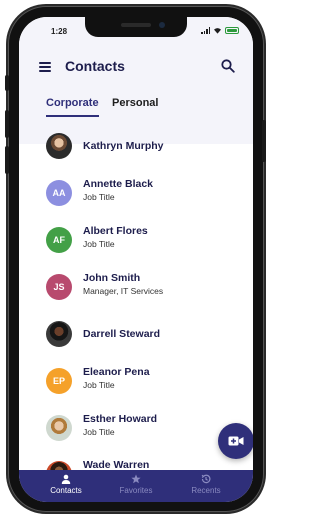 The image size is (320, 516). Describe the element at coordinates (59, 31) in the screenshot. I see `status-time: 1:28` at that location.